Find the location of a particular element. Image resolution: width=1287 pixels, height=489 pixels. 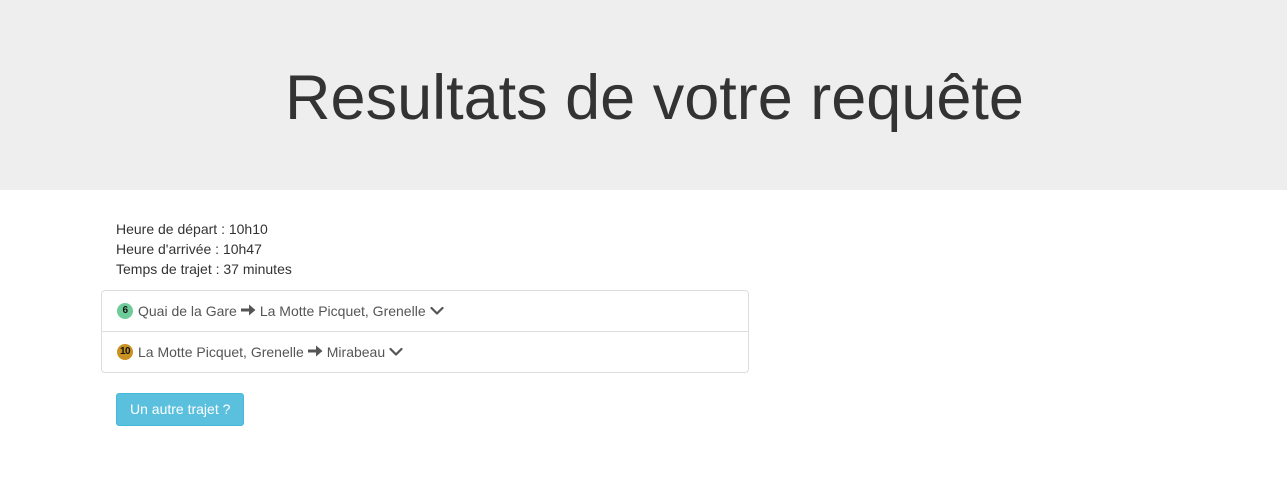

metro-line-badge: 10 is located at coordinates (125, 352).